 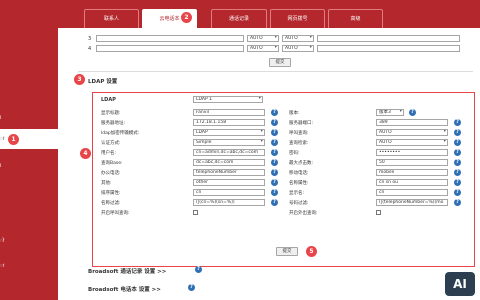 I want to click on tab-call-log: 通话记录, so click(x=239, y=18).